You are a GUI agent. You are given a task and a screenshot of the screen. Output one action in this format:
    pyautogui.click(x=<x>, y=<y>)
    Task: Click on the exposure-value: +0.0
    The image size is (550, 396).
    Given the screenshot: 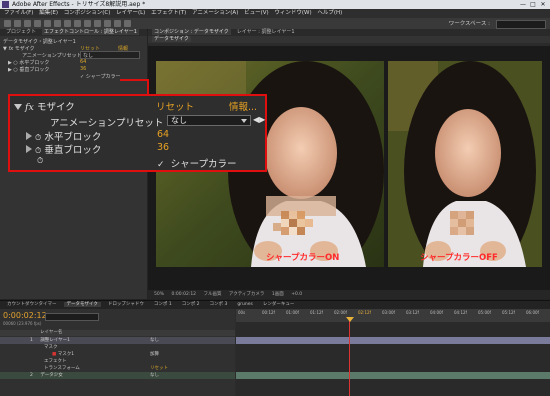 What is the action you would take?
    pyautogui.click(x=296, y=294)
    